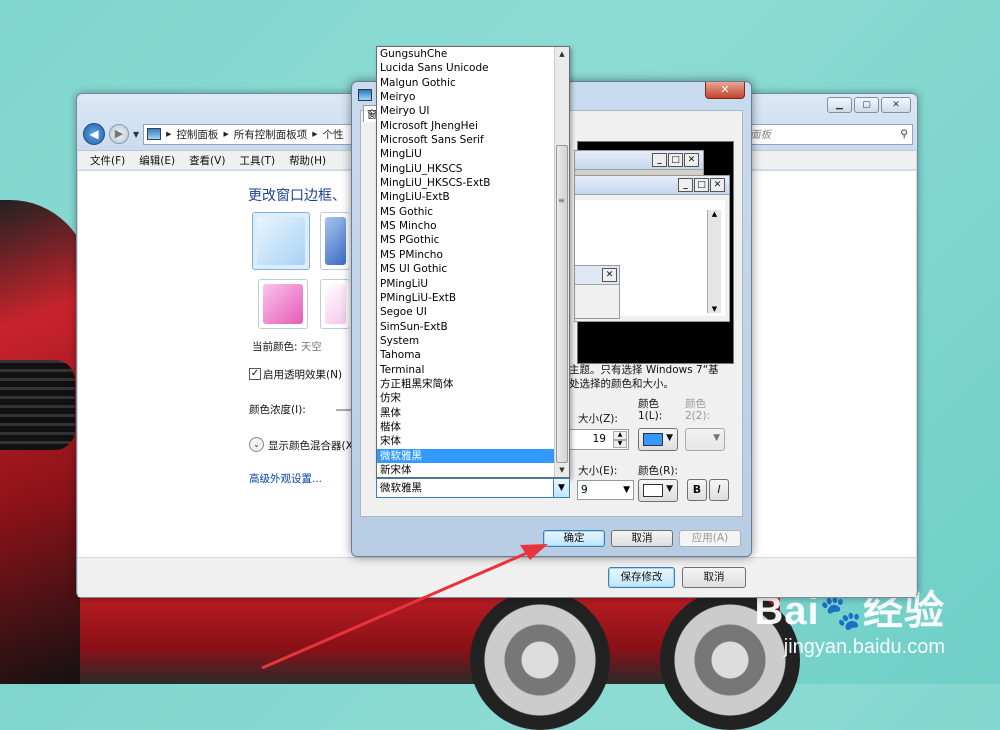 The image size is (1000, 730). Describe the element at coordinates (306, 196) in the screenshot. I see `page-title: 更改窗口边框、 I` at that location.